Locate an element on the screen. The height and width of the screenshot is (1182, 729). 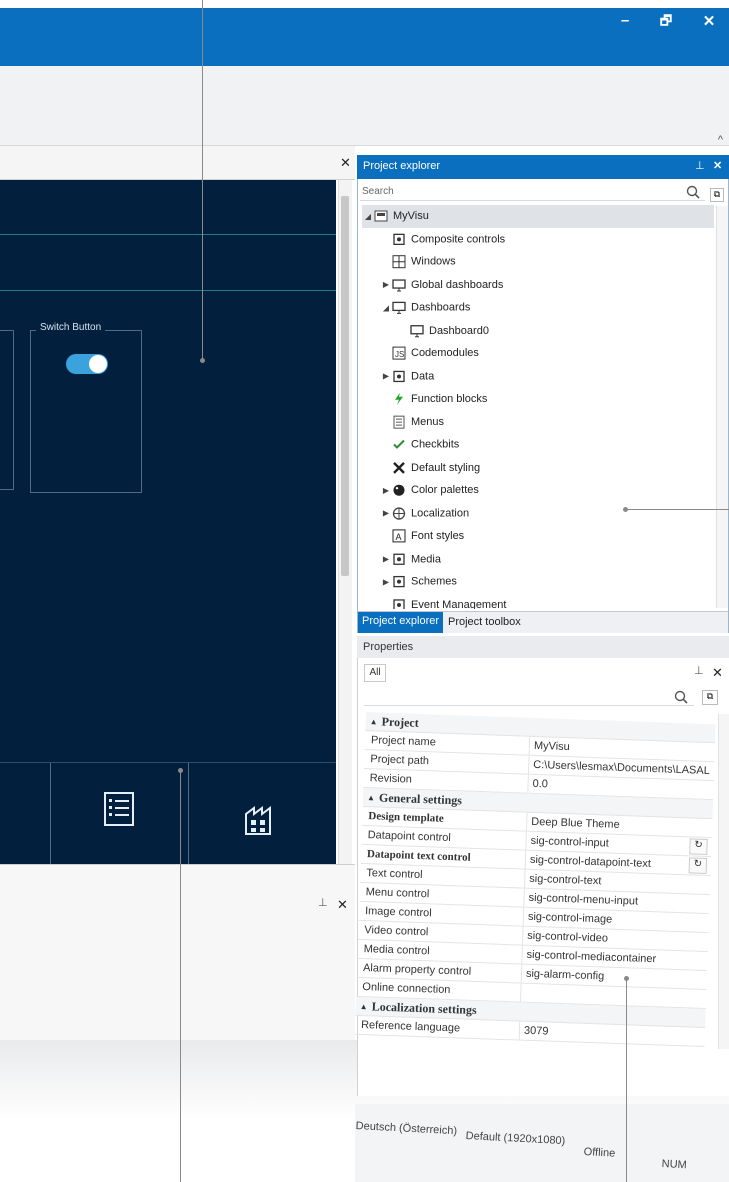
tree-item: Dashboard0 is located at coordinates (538, 330).